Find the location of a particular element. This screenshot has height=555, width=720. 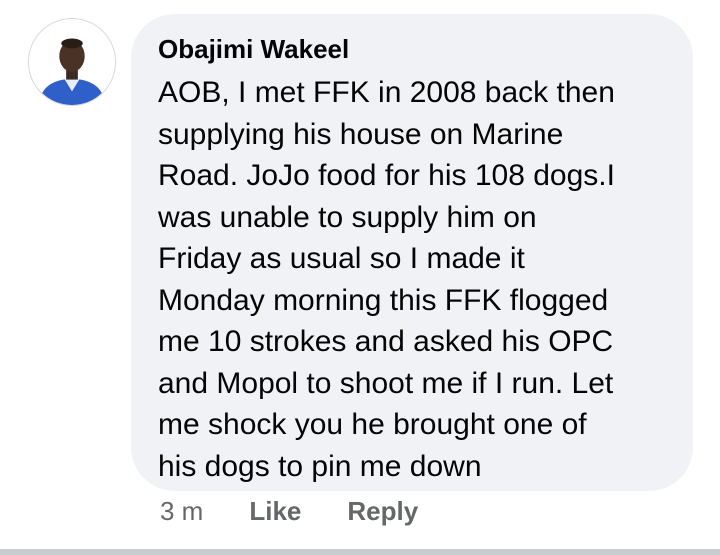

like-button: Like is located at coordinates (275, 511).